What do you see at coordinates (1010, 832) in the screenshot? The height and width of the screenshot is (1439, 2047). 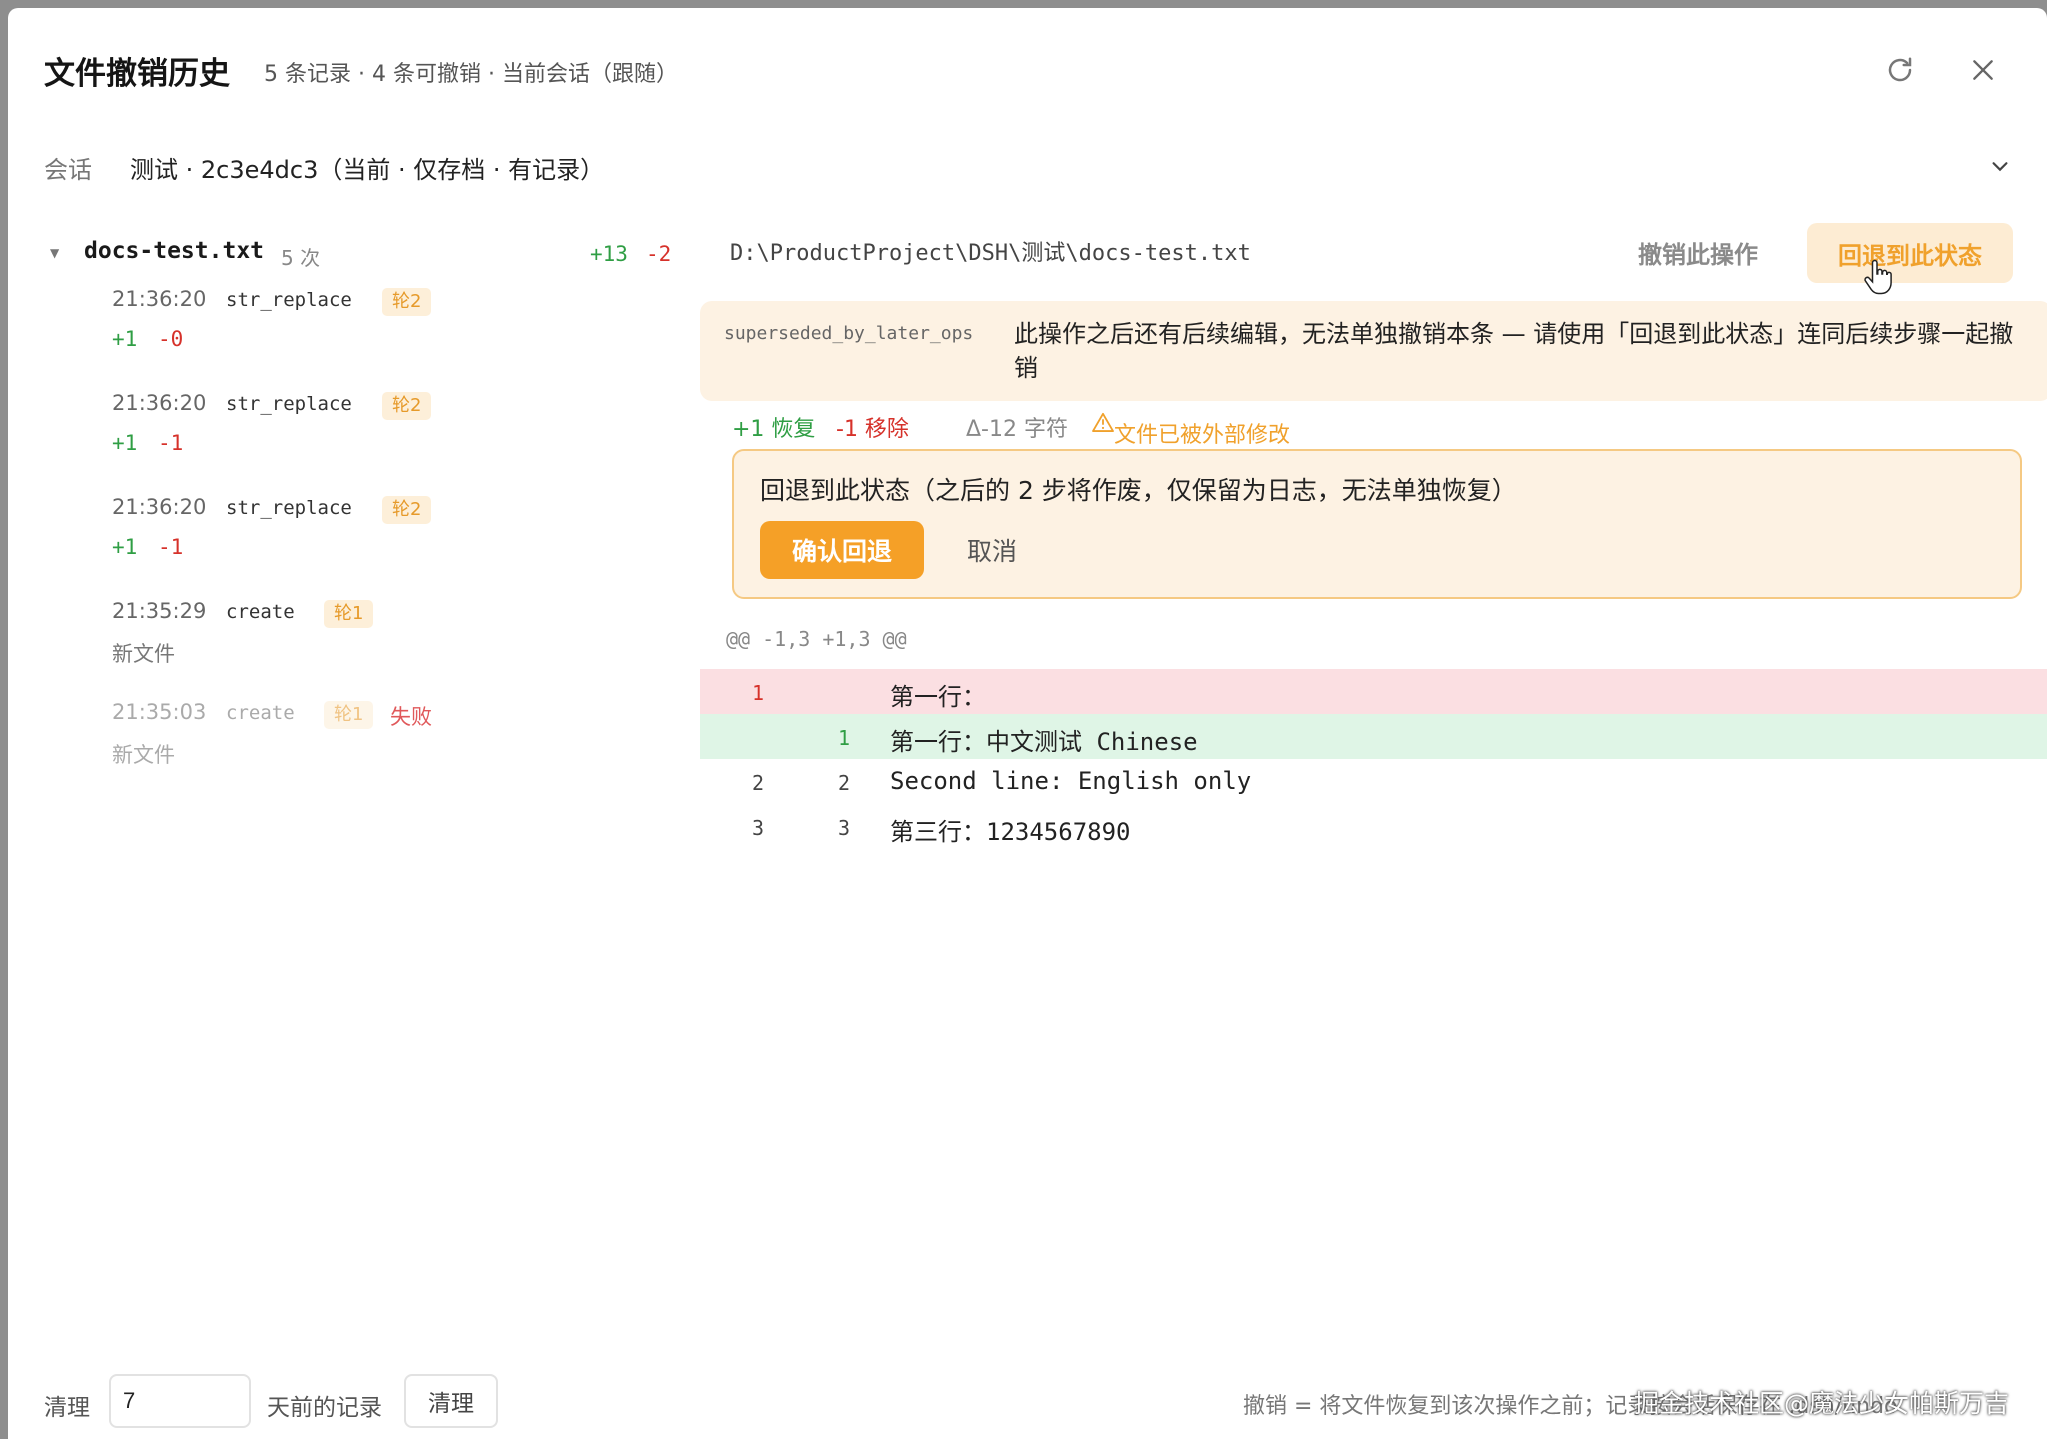 I see `diff-code: 第三行：1234567890` at bounding box center [1010, 832].